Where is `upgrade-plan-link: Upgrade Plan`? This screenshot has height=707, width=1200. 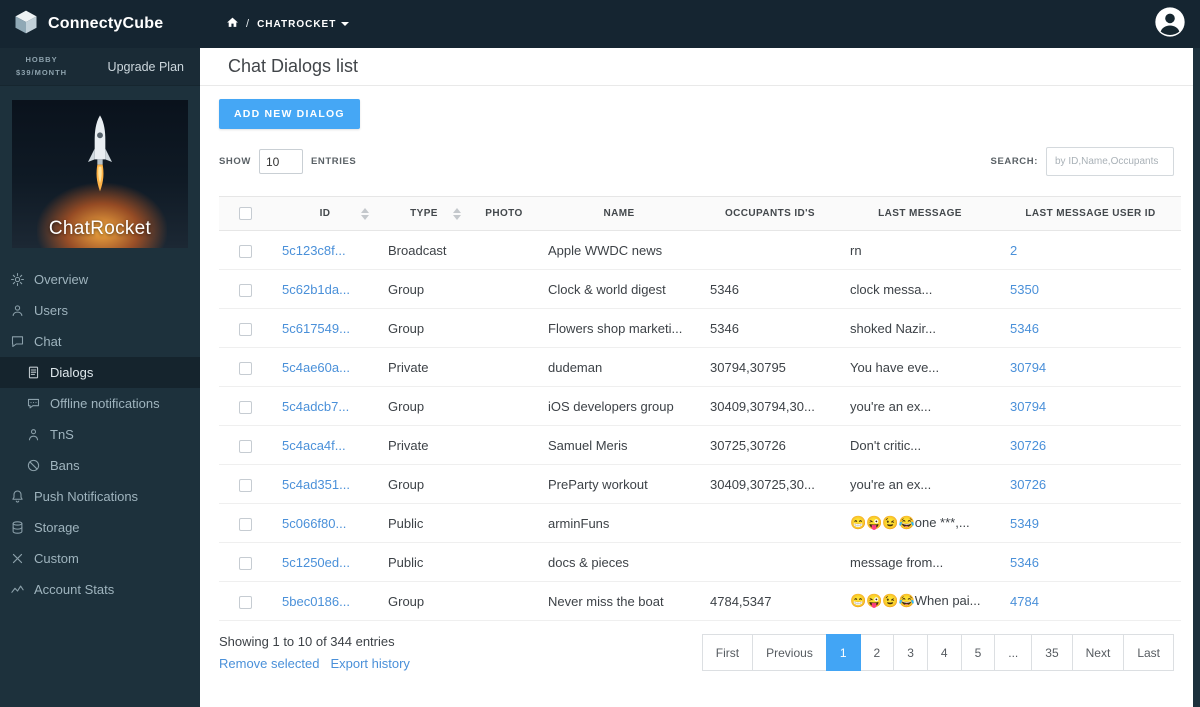
upgrade-plan-link: Upgrade Plan is located at coordinates (146, 67).